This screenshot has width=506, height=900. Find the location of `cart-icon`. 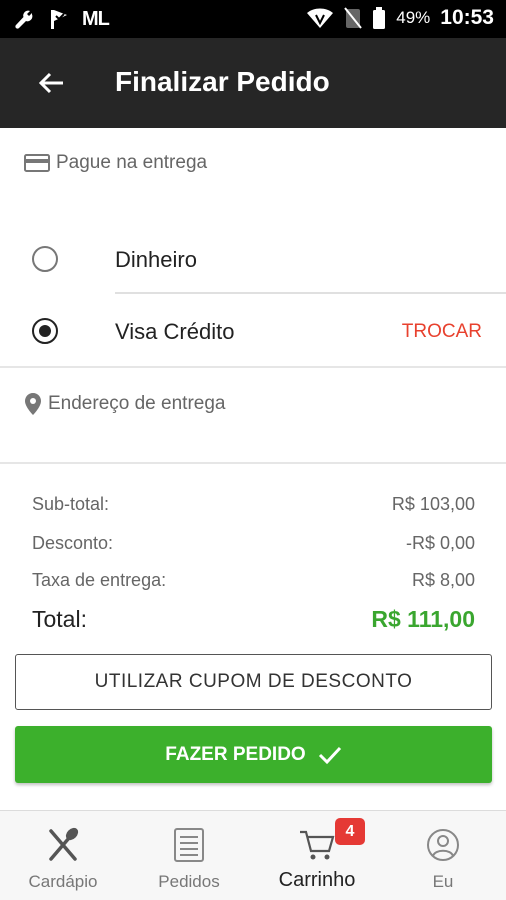

cart-icon is located at coordinates (317, 845).